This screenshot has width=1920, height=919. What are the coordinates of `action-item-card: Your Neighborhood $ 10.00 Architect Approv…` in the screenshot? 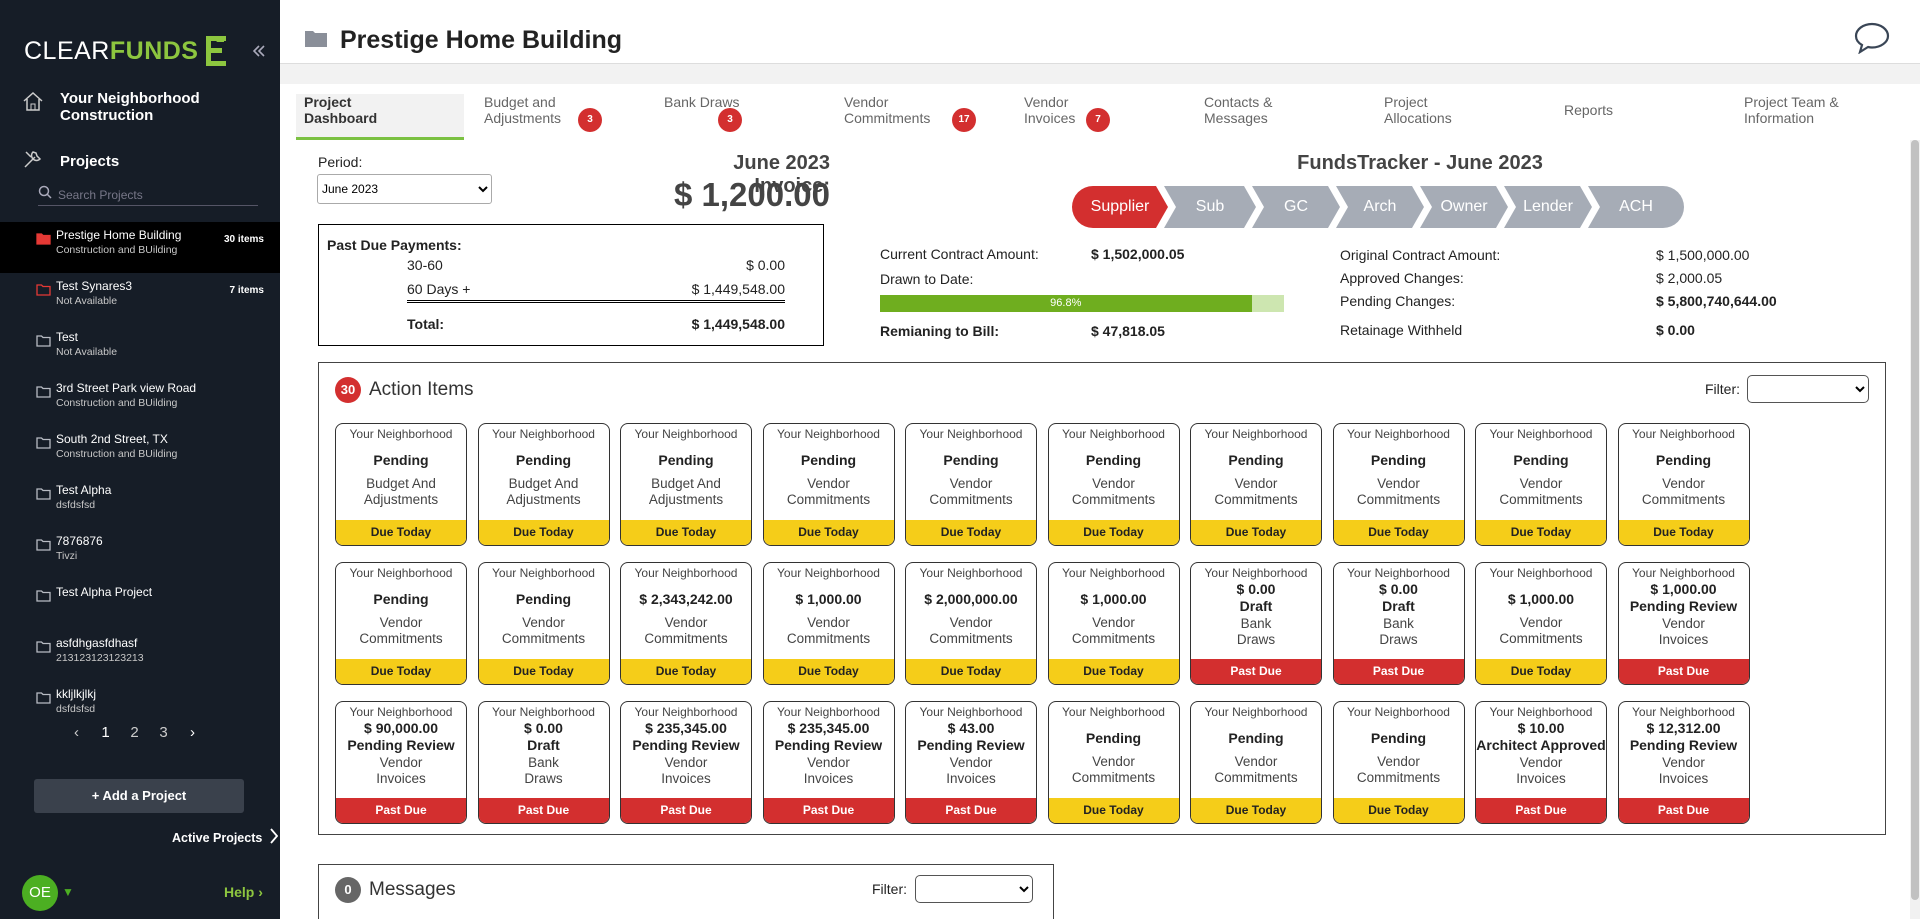 It's located at (1541, 762).